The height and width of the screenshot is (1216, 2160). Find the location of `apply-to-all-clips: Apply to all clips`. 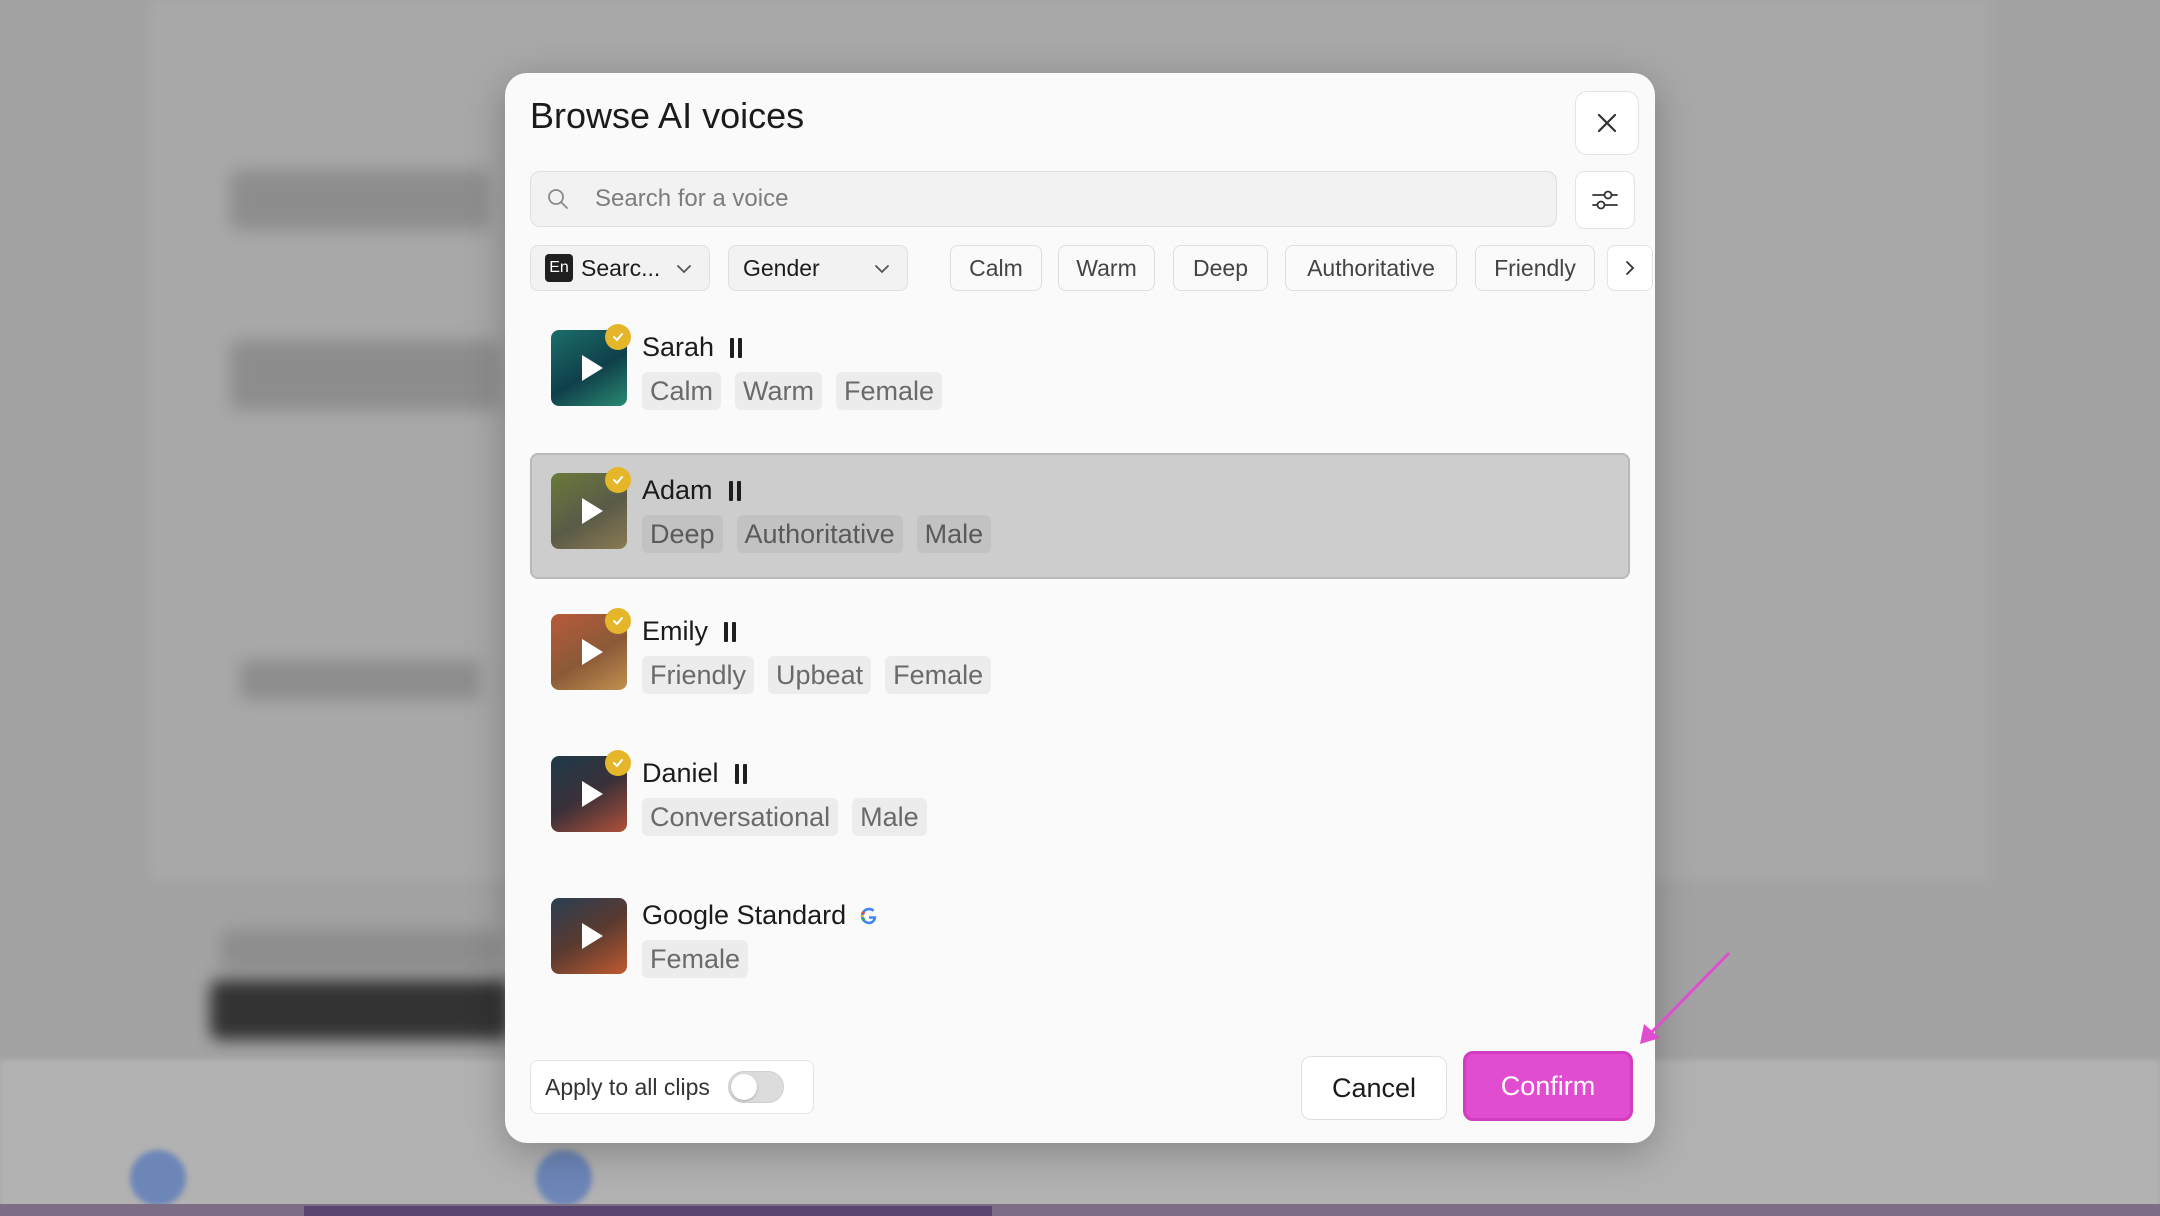

apply-to-all-clips: Apply to all clips is located at coordinates (672, 1087).